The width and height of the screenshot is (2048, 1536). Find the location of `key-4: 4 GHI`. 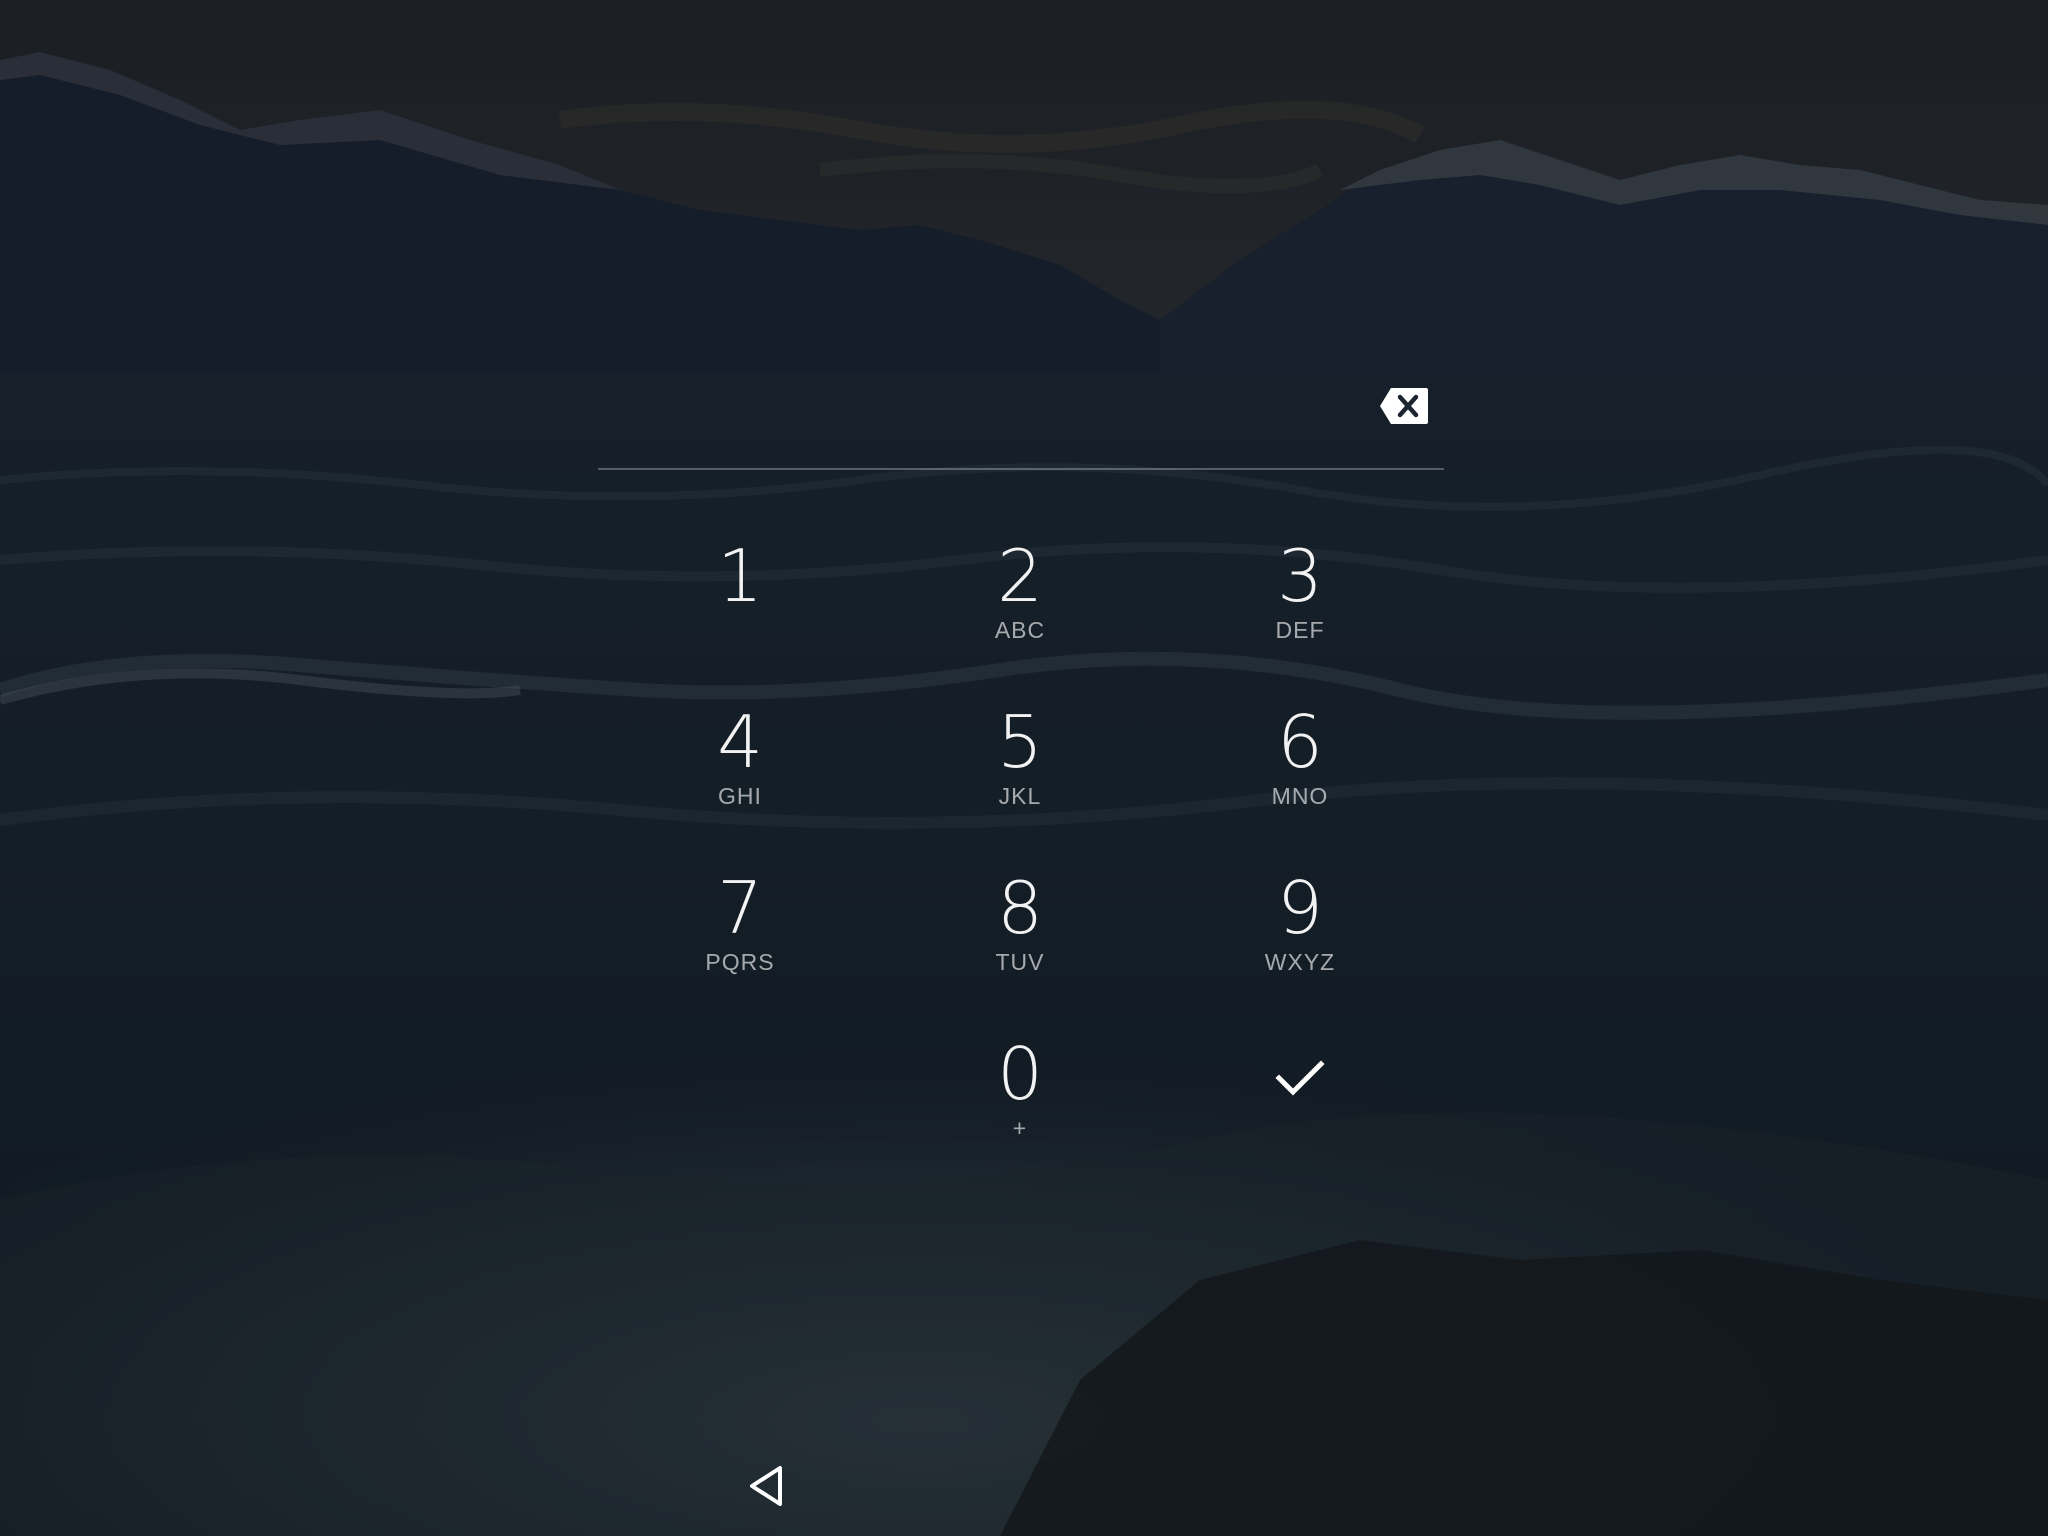

key-4: 4 GHI is located at coordinates (740, 749).